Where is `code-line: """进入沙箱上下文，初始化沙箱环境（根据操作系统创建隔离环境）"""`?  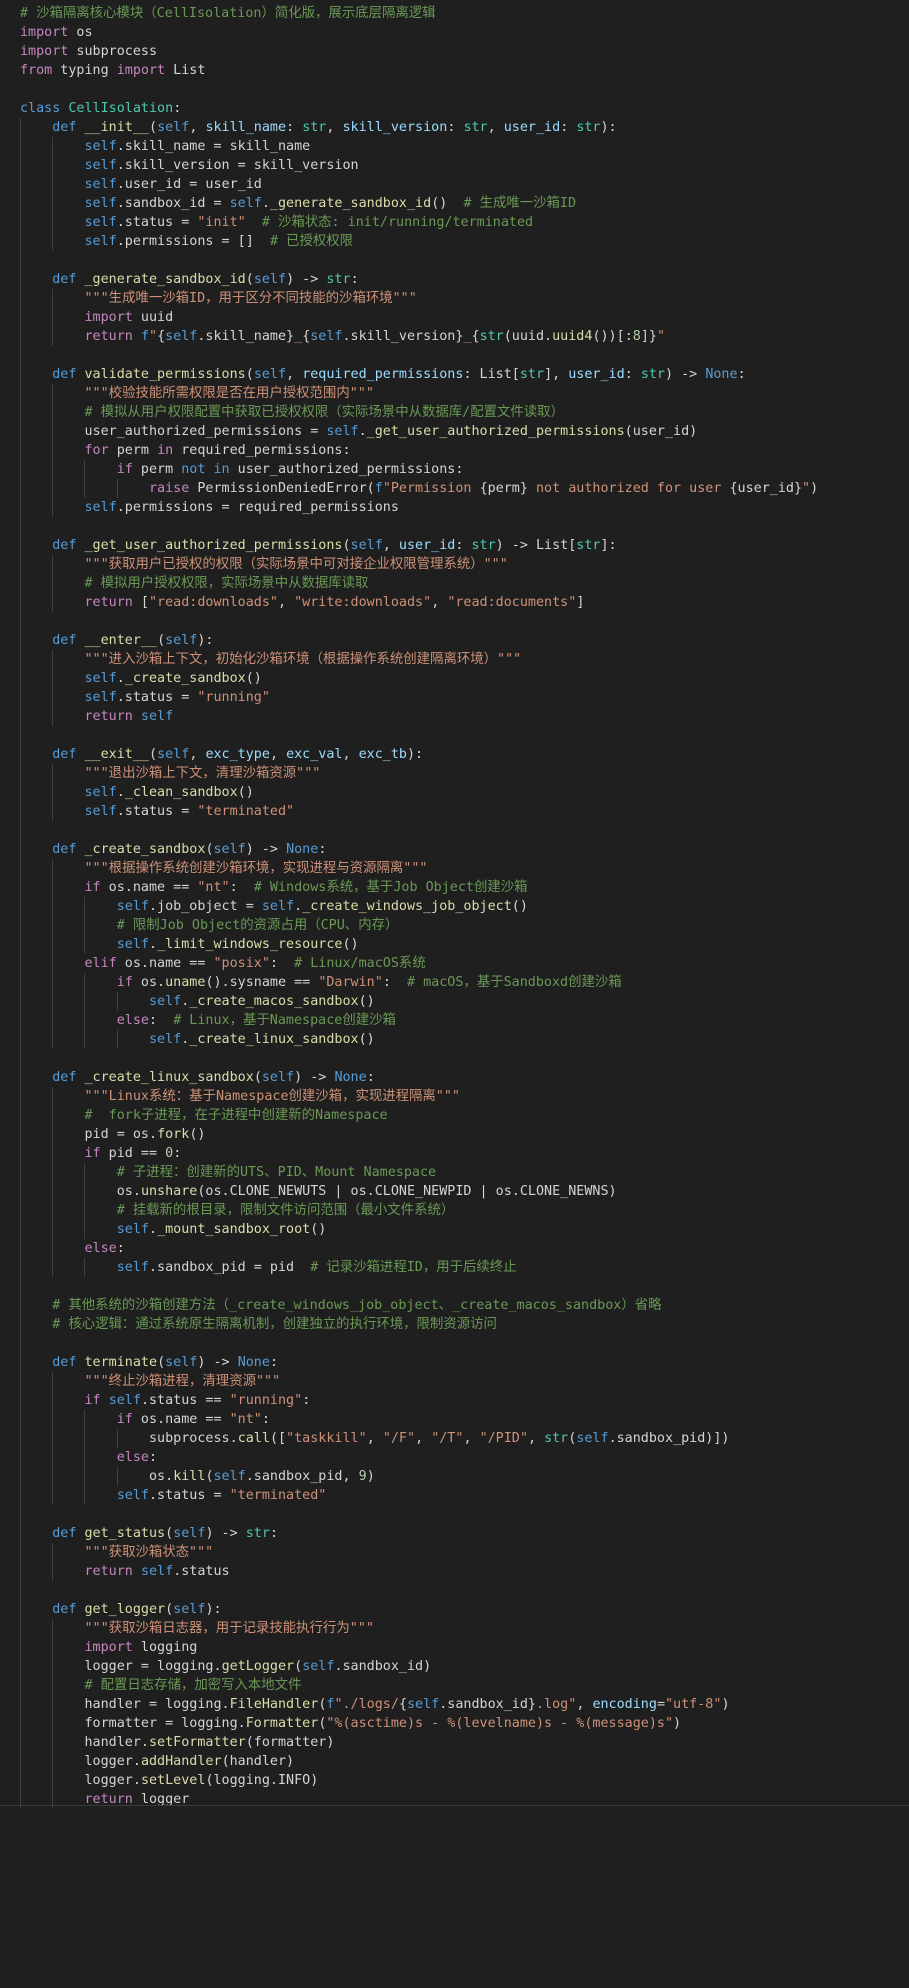
code-line: """进入沙箱上下文，初始化沙箱环境（根据操作系统创建隔离环境）""" is located at coordinates (454, 659).